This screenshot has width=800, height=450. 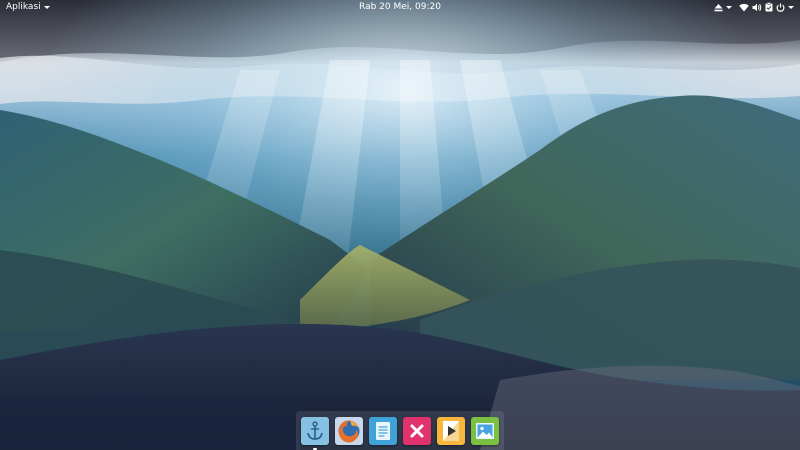 I want to click on anchor-icon, so click(x=315, y=430).